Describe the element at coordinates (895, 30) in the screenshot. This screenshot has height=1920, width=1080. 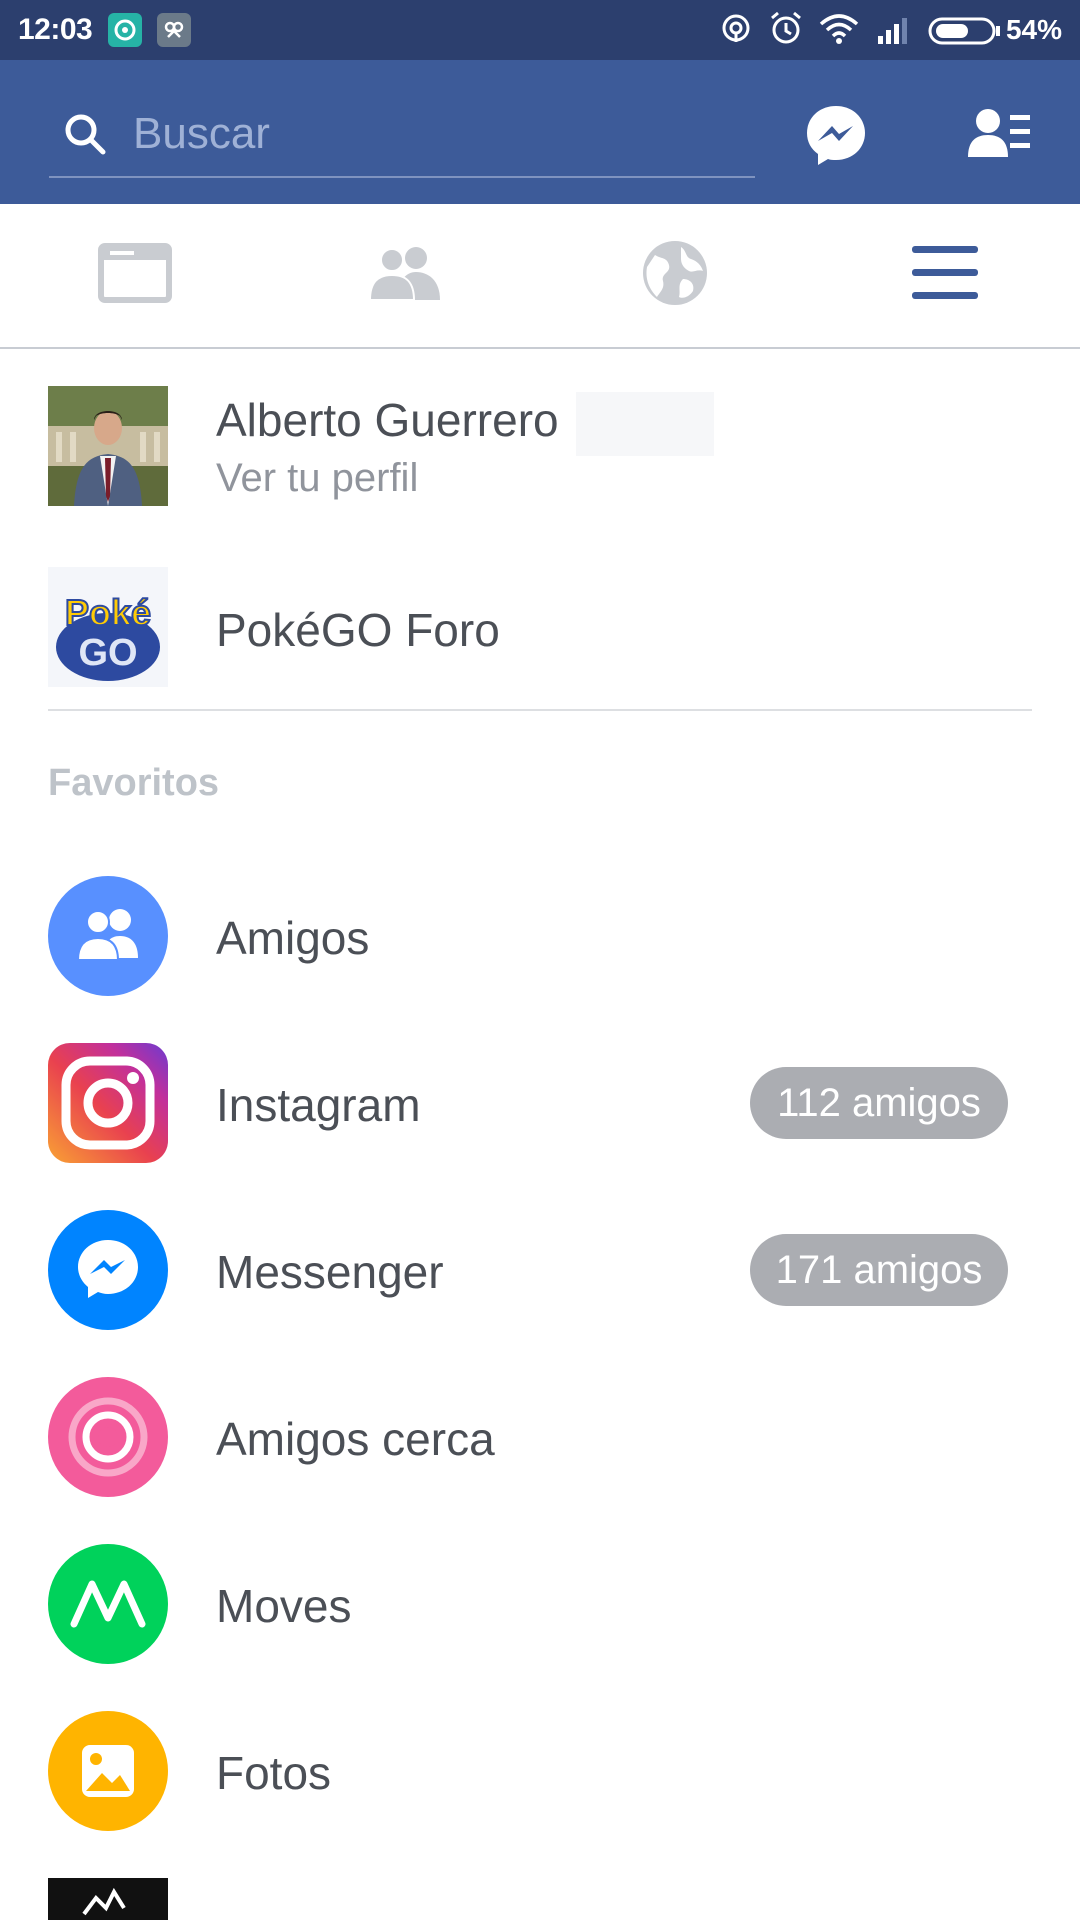
I see `signal-icon` at that location.